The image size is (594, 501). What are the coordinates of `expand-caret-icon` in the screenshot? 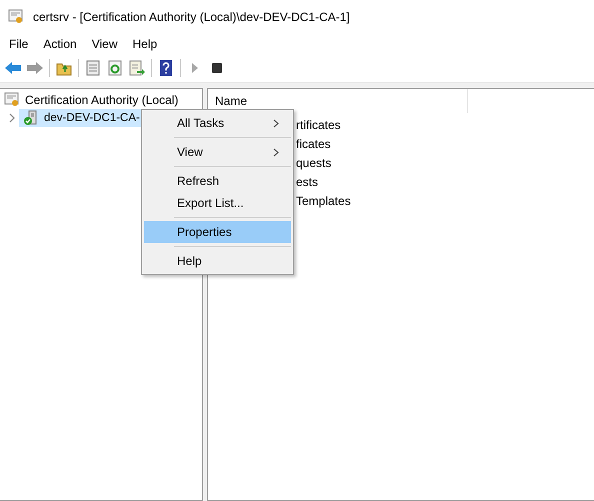 It's located at (12, 118).